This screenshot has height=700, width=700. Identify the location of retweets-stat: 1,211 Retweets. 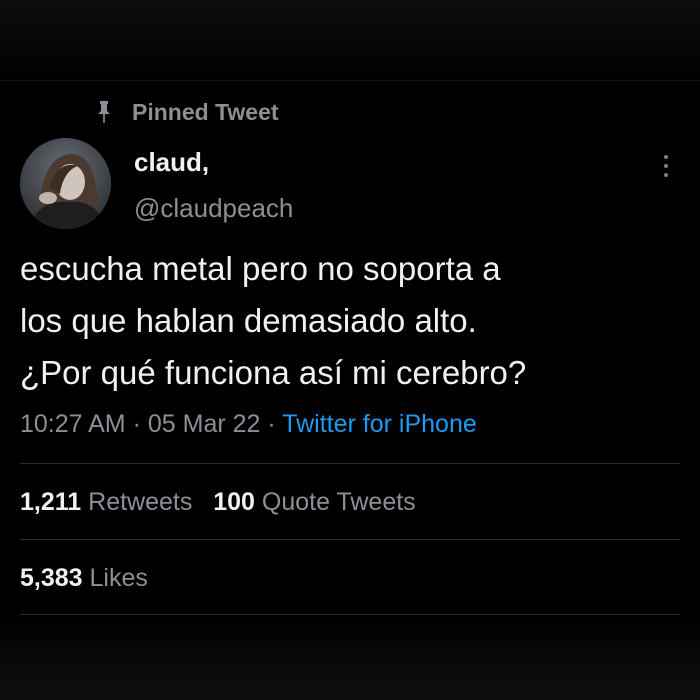
(109, 502).